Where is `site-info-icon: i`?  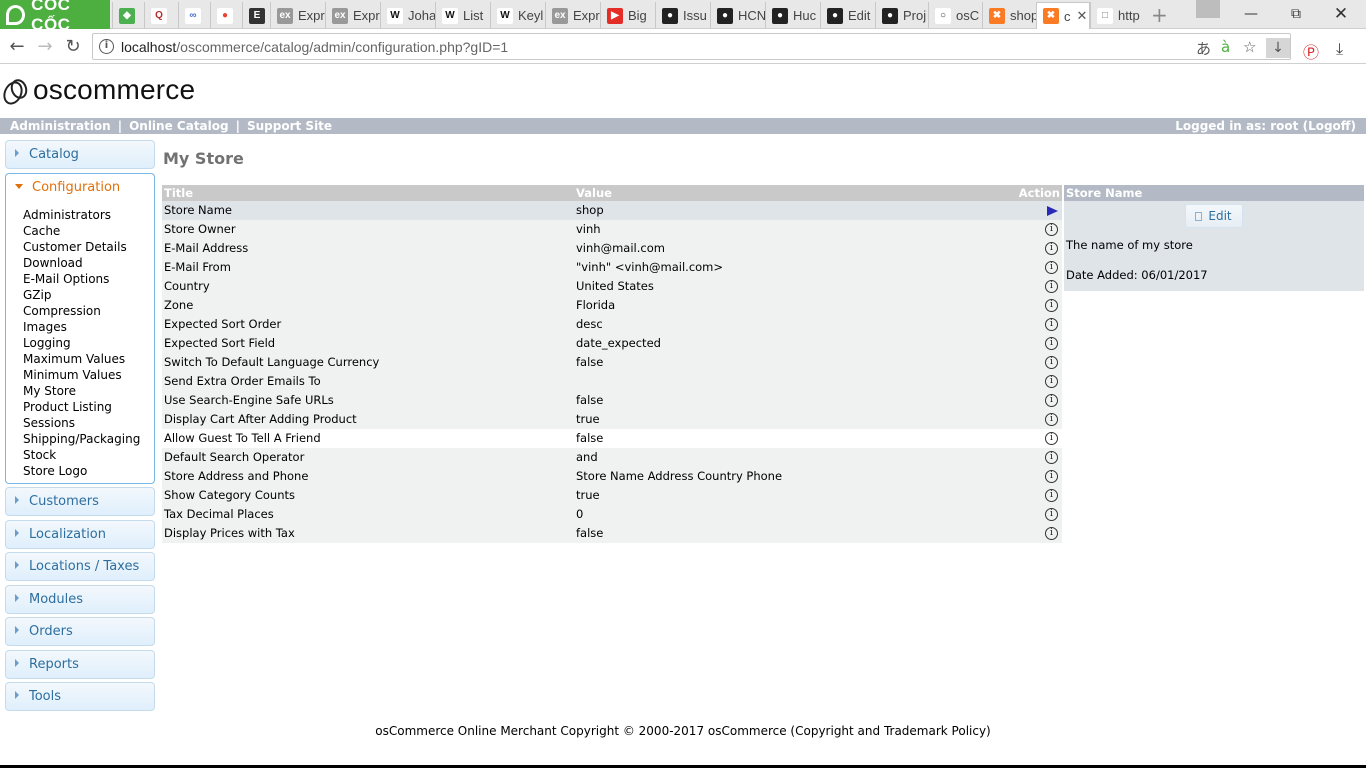 site-info-icon: i is located at coordinates (106, 46).